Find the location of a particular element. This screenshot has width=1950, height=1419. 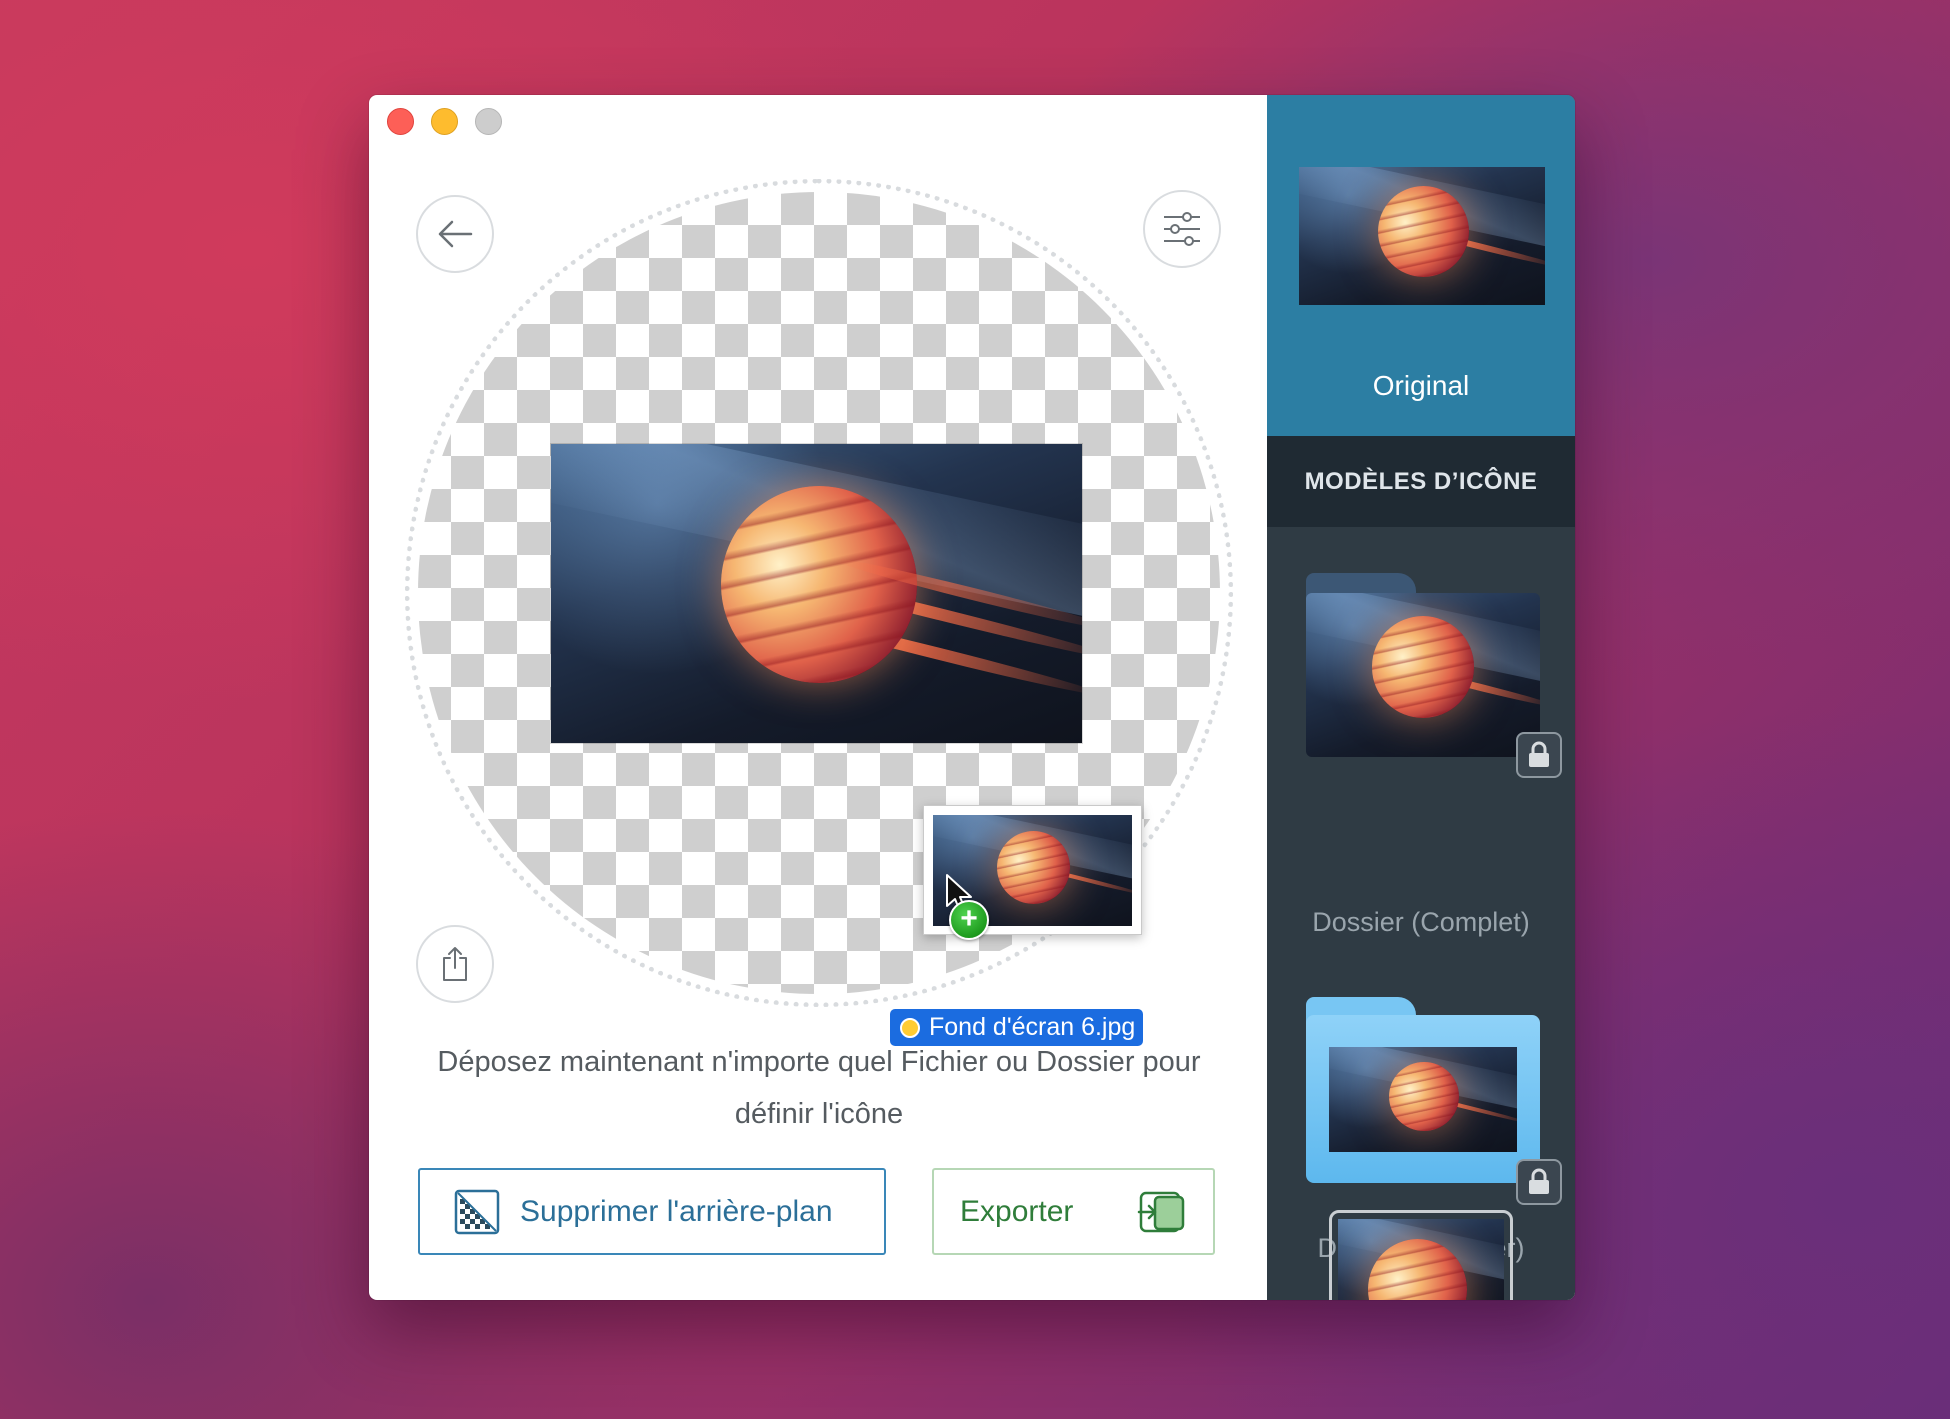

template-folder-full: Dossier (Complet) is located at coordinates (1421, 732).